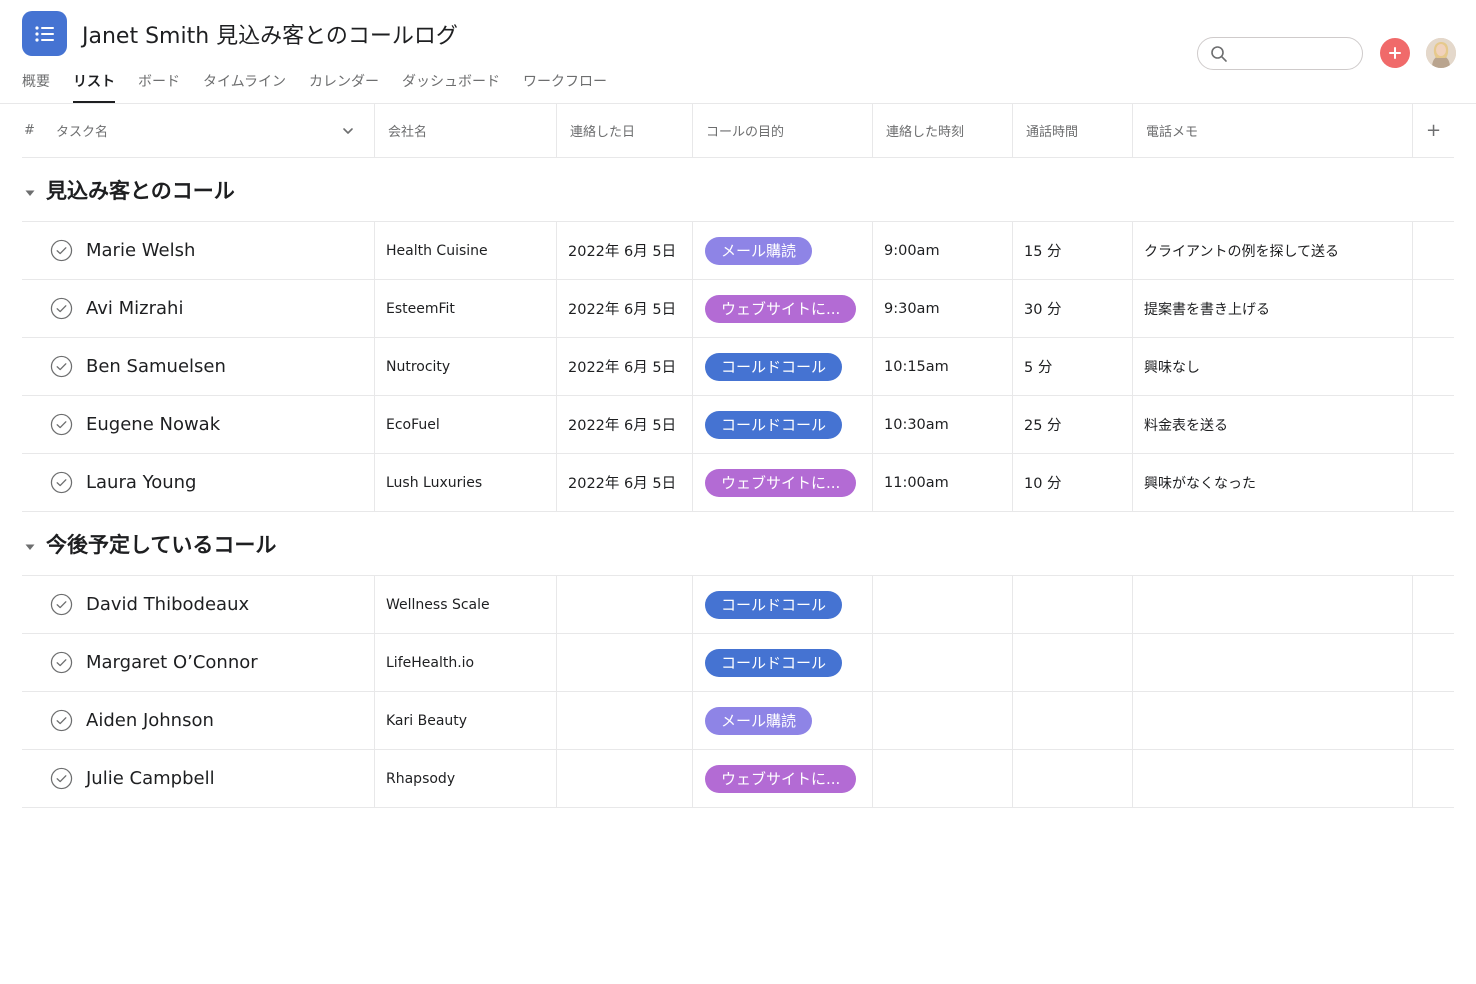 The image size is (1476, 984). What do you see at coordinates (1441, 53) in the screenshot?
I see `avatar` at bounding box center [1441, 53].